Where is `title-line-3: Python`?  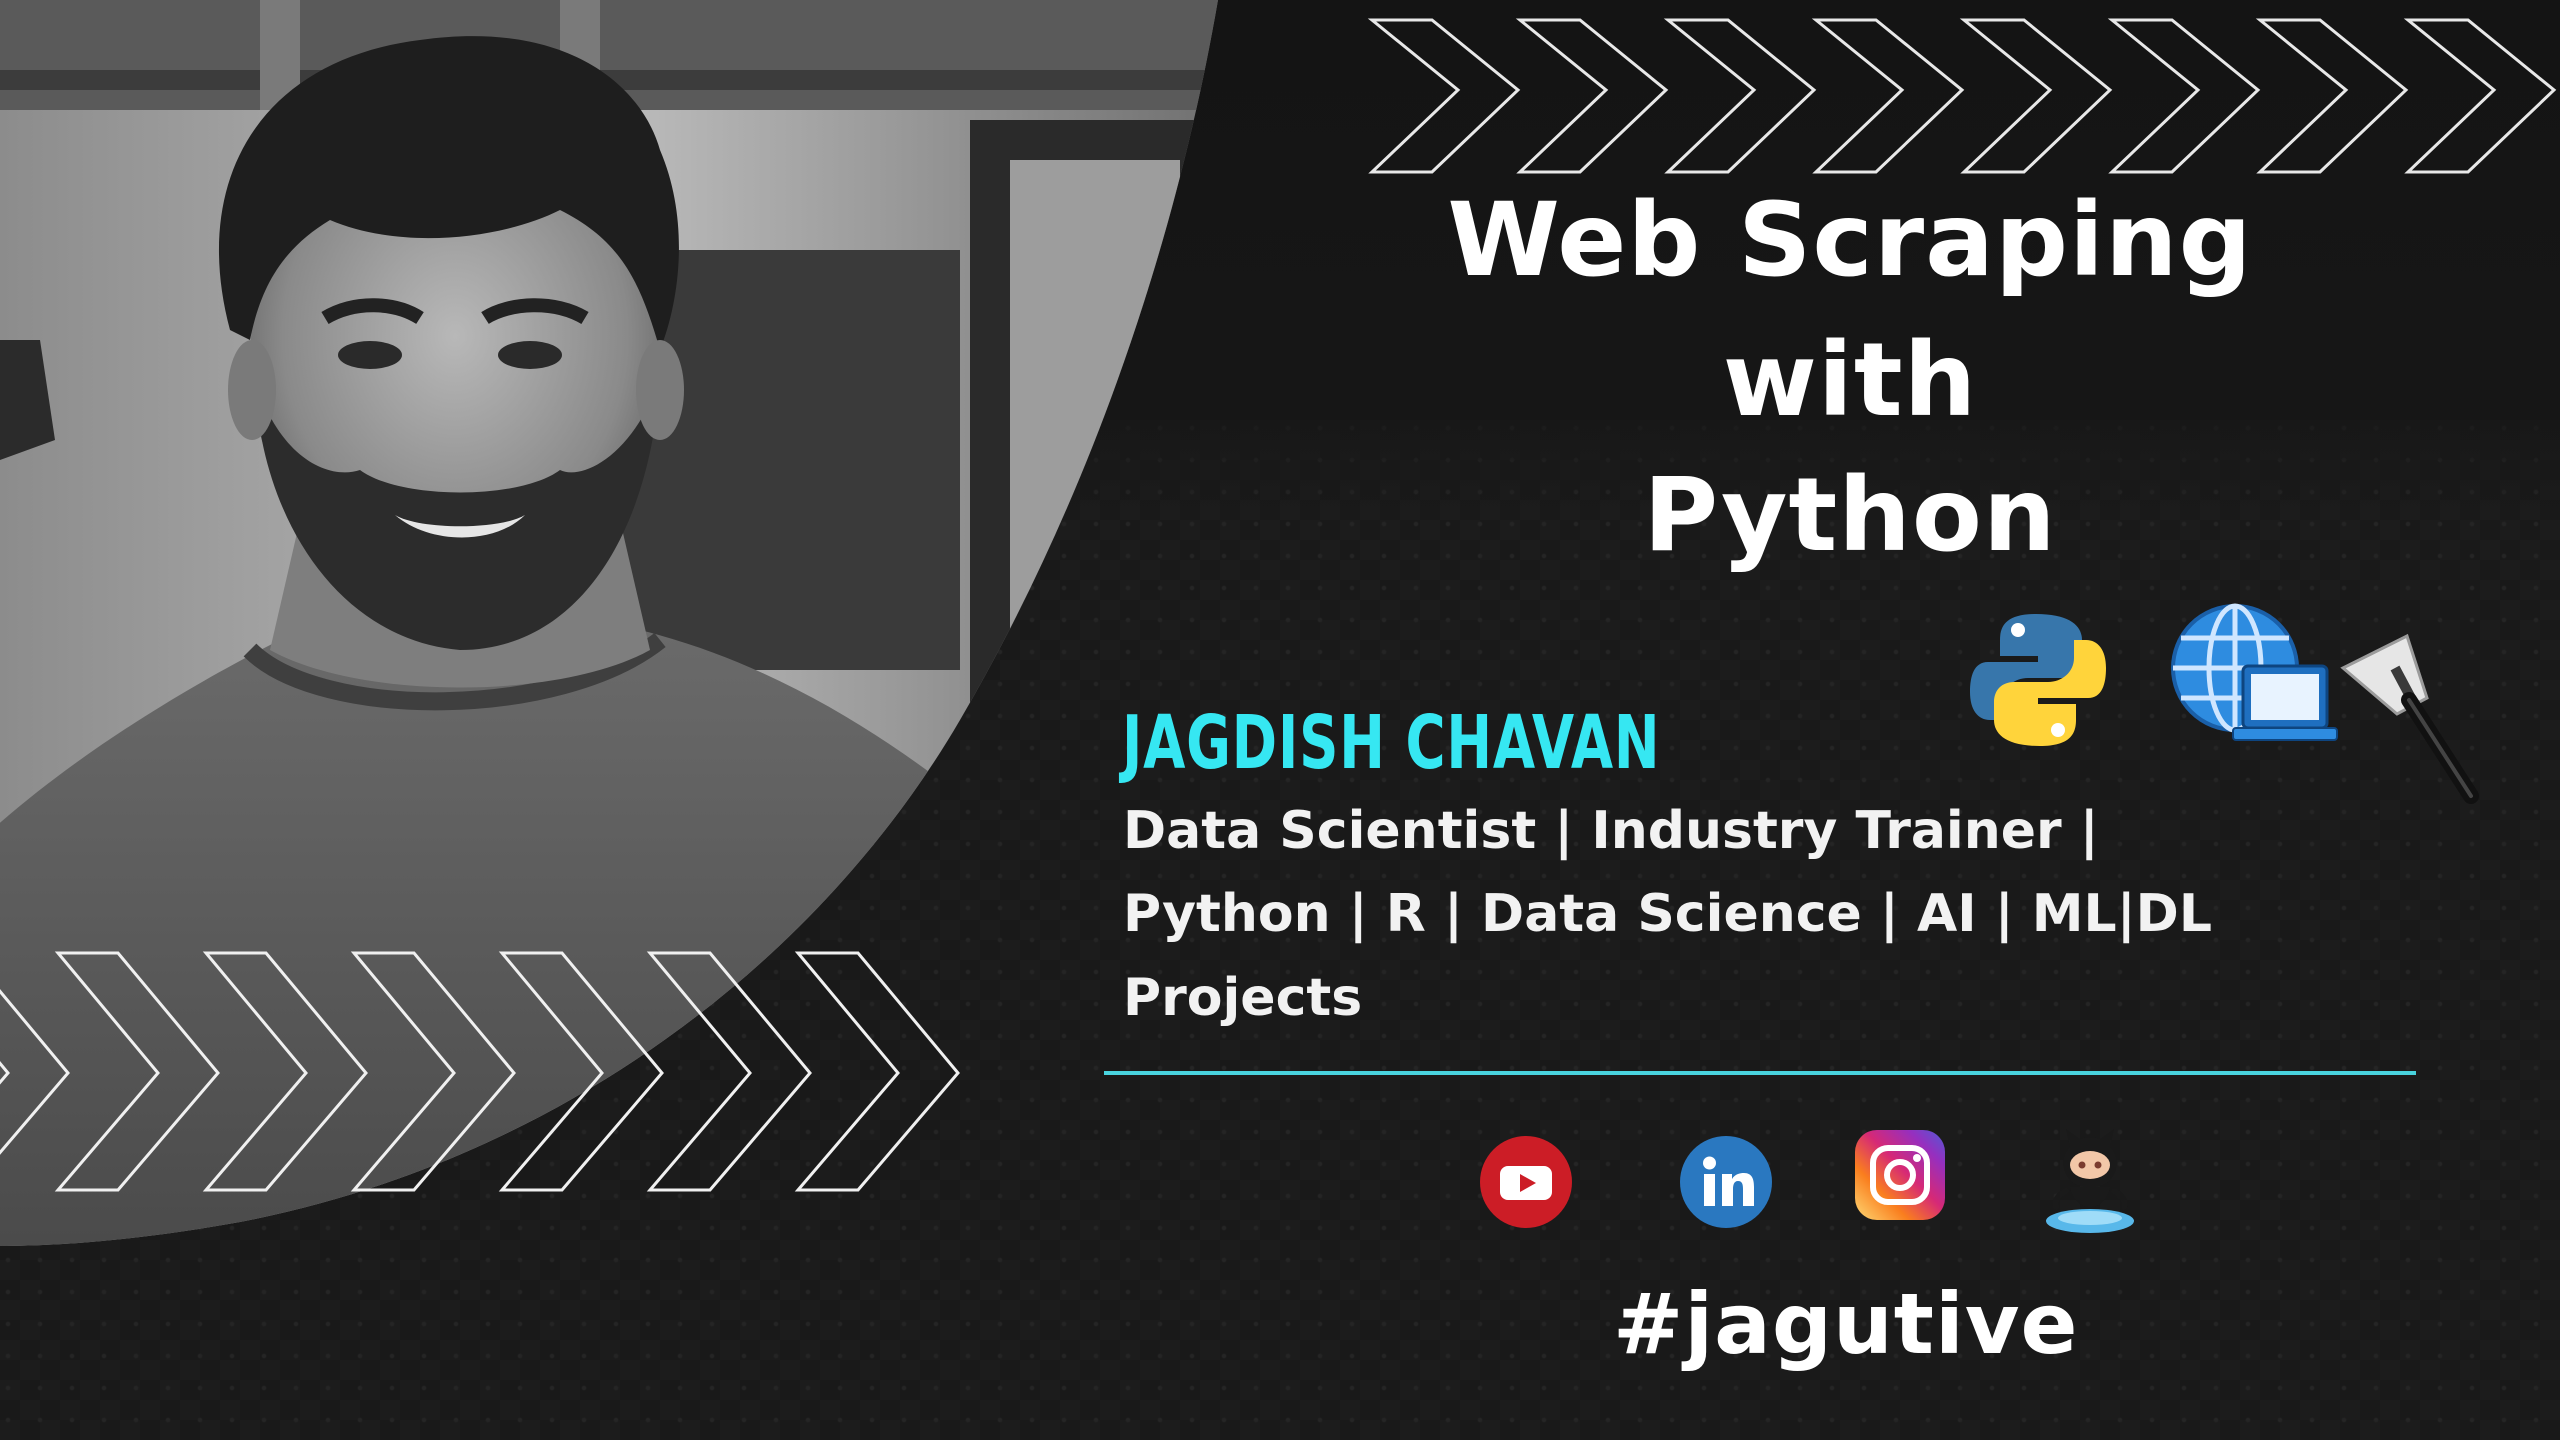
title-line-3: Python is located at coordinates (1850, 515).